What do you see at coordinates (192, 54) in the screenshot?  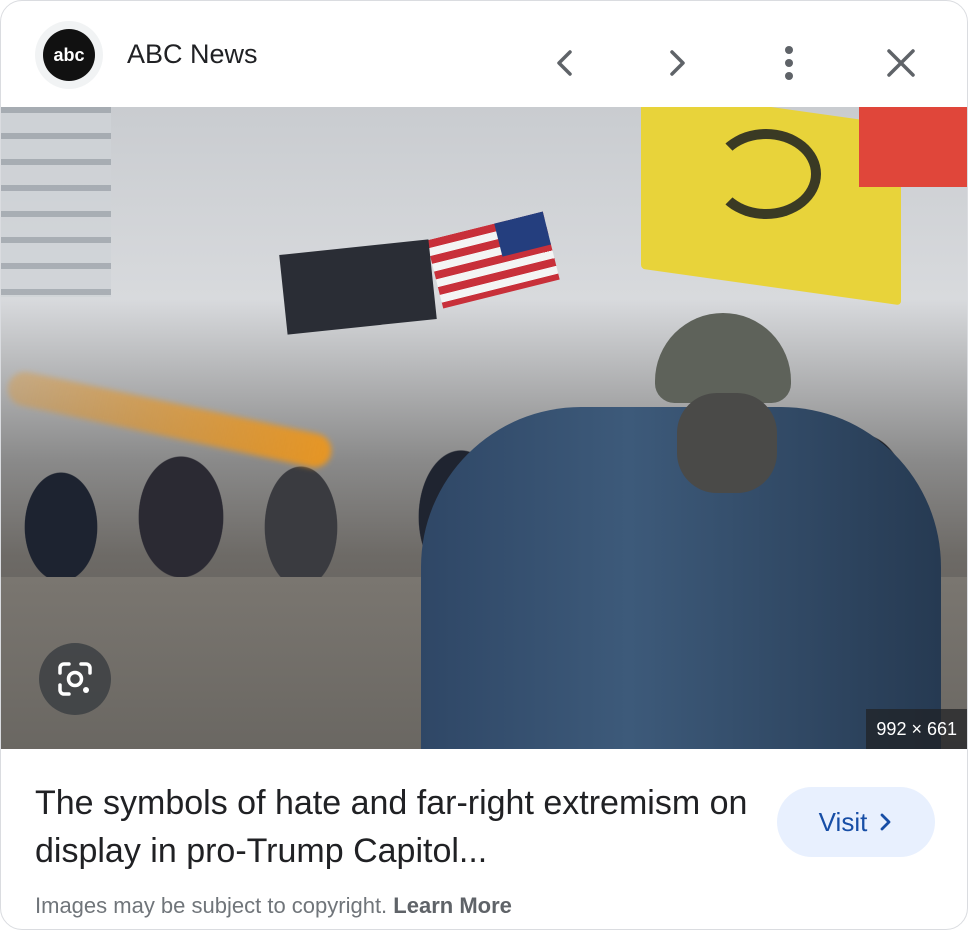 I see `source-name: ABC News` at bounding box center [192, 54].